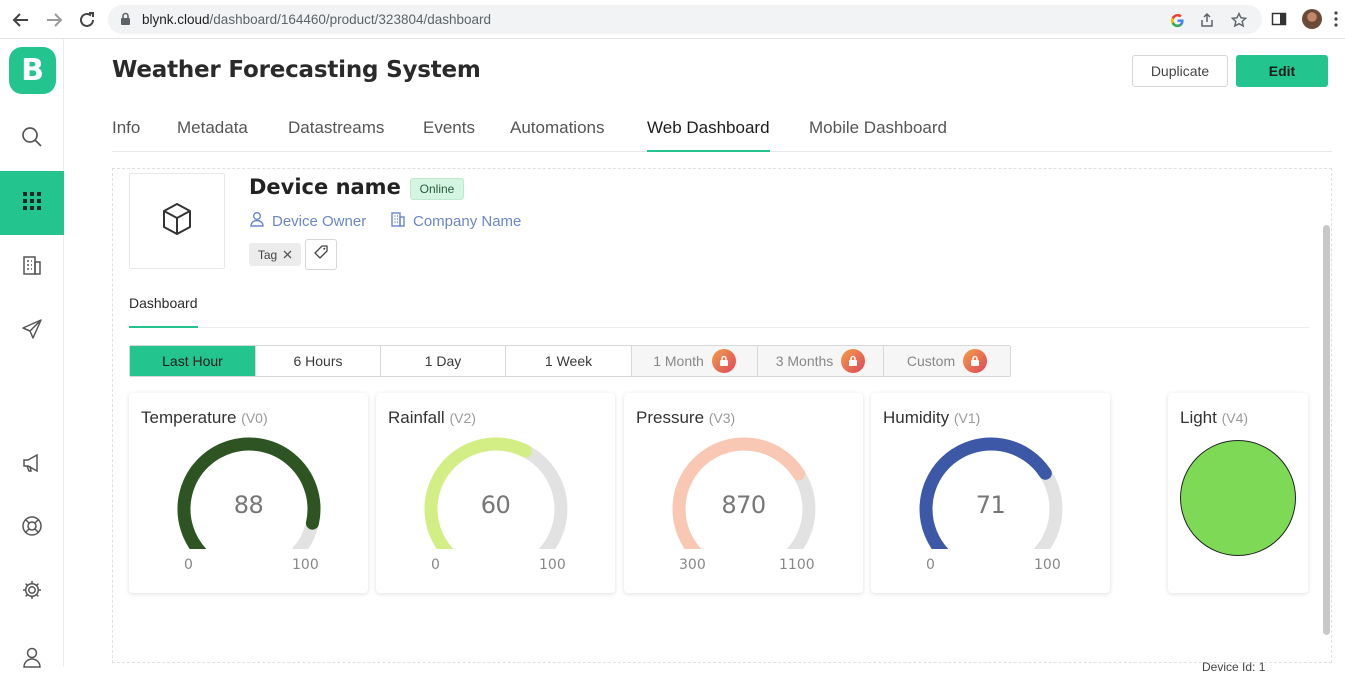  I want to click on led-widget-light: Light (V4), so click(1238, 493).